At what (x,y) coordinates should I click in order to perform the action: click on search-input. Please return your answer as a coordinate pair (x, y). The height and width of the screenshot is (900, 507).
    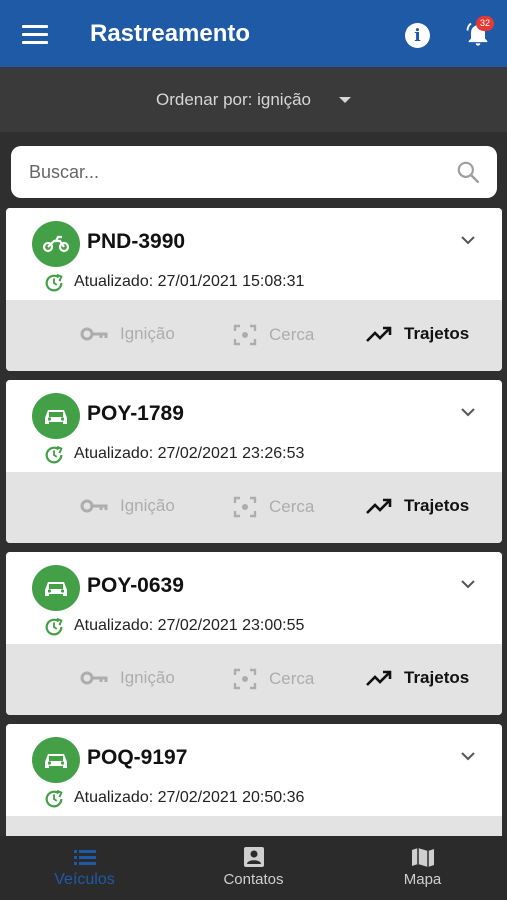
    Looking at the image, I should click on (229, 172).